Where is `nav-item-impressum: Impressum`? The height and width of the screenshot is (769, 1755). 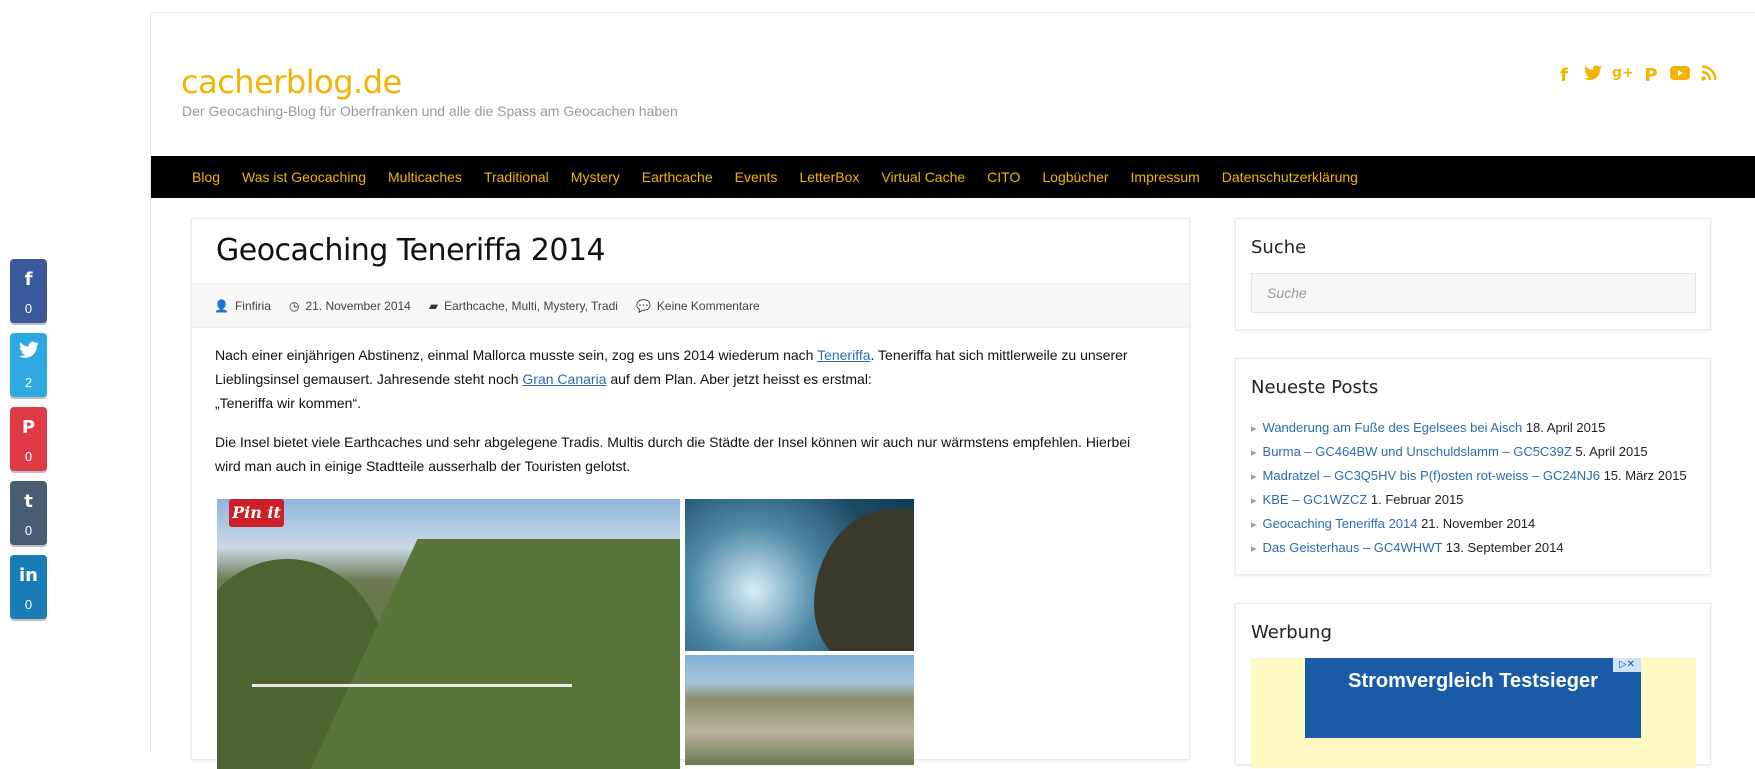
nav-item-impressum: Impressum is located at coordinates (1165, 177).